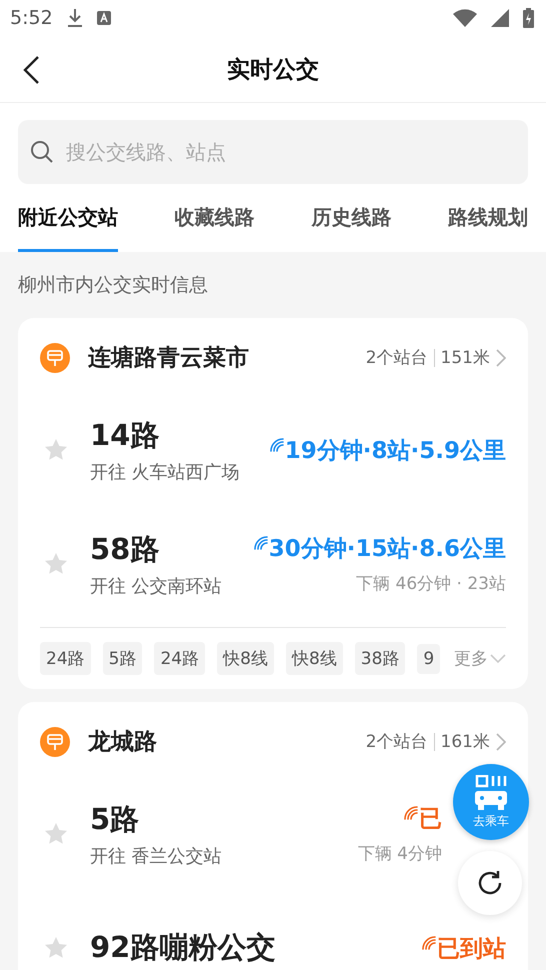 The height and width of the screenshot is (970, 546). What do you see at coordinates (471, 949) in the screenshot?
I see `arrival-info: 已到站` at bounding box center [471, 949].